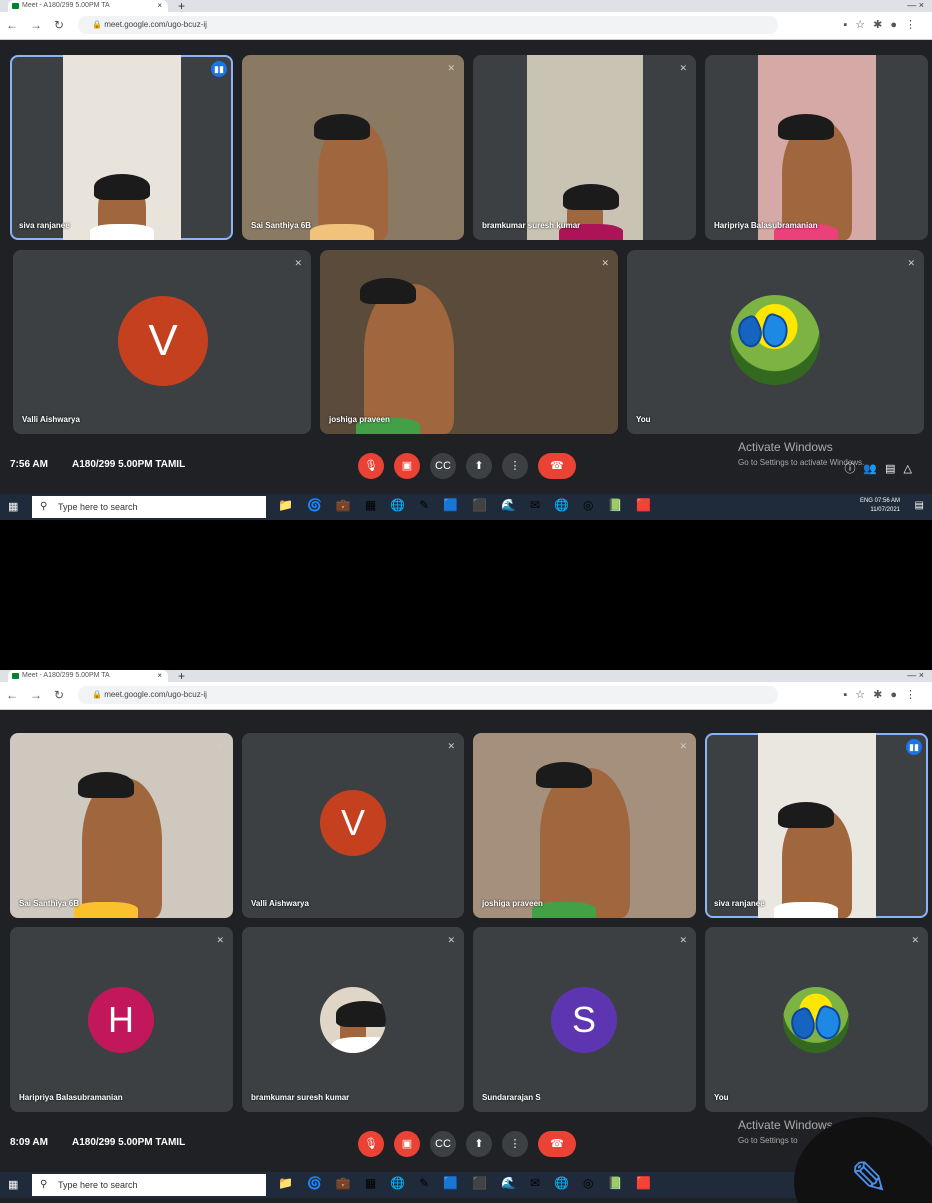 This screenshot has height=1203, width=932. I want to click on participant-name: Sundararajan S, so click(511, 1097).